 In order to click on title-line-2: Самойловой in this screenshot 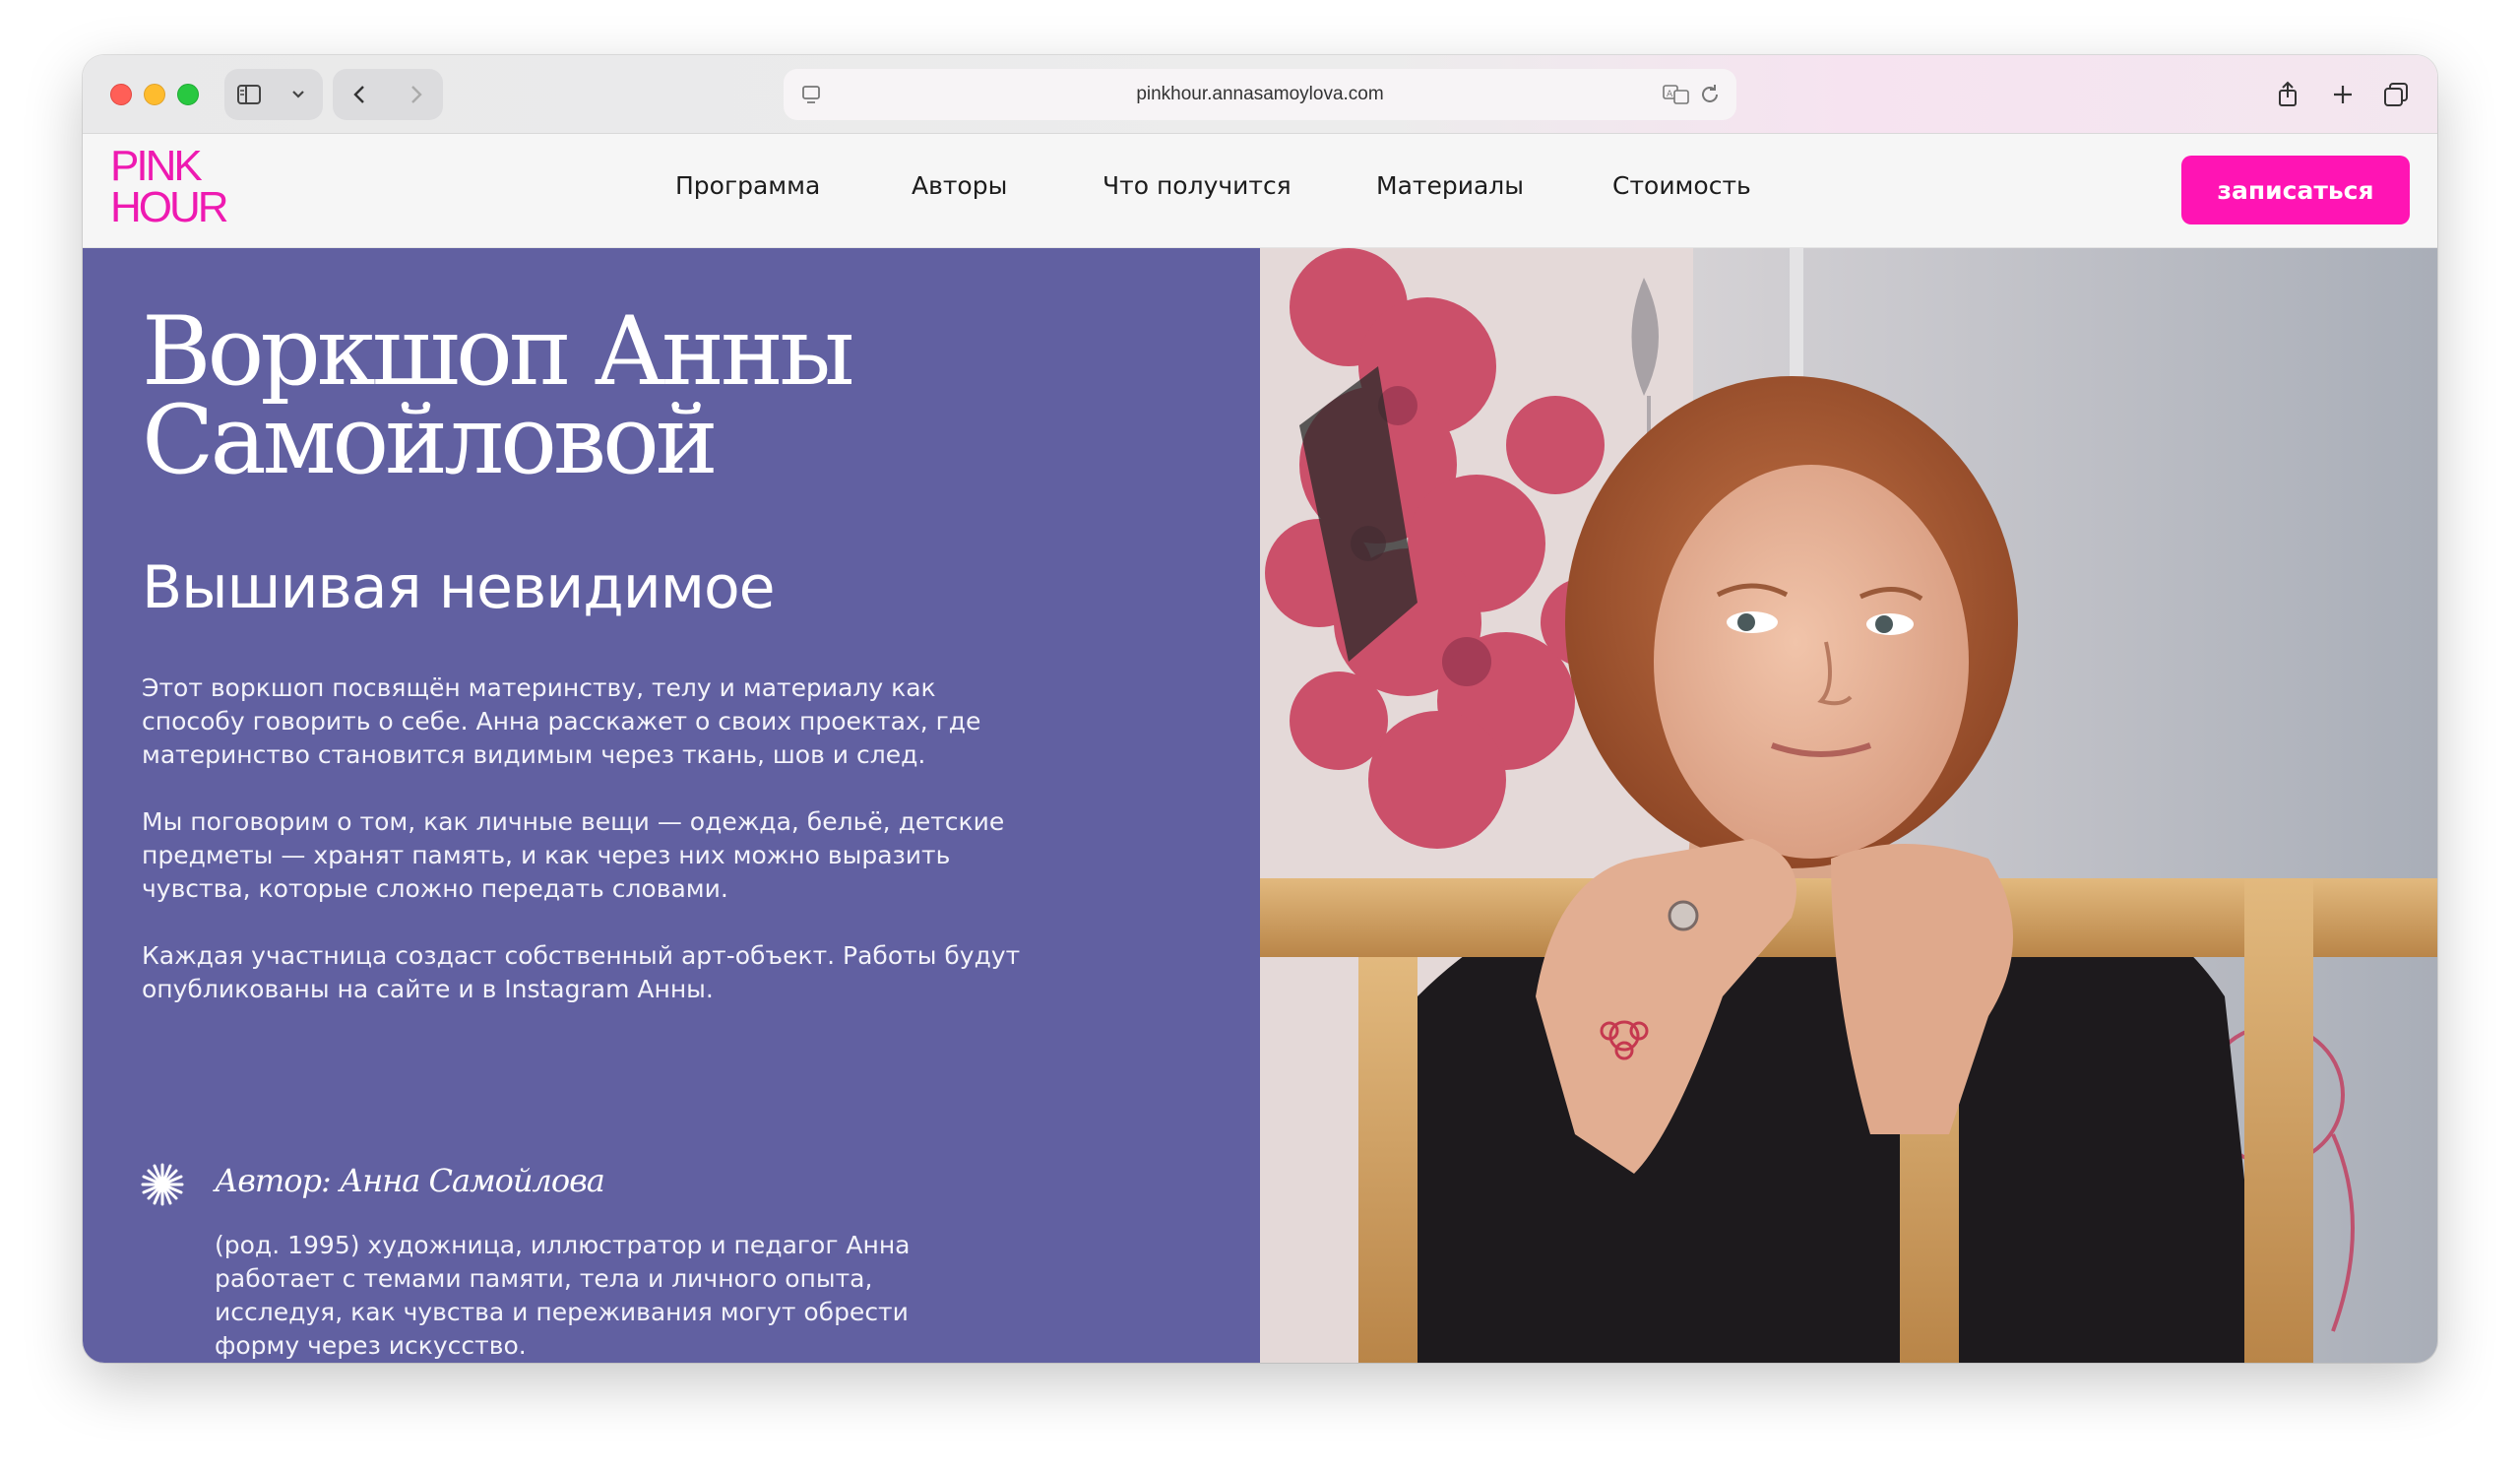, I will do `click(430, 440)`.